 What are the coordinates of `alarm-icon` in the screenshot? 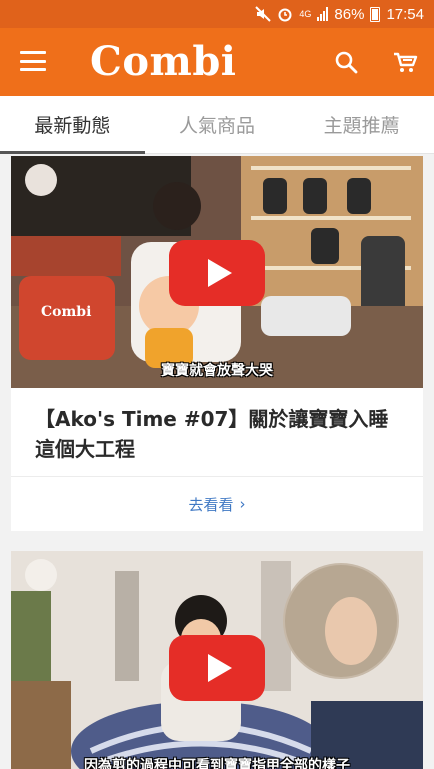 It's located at (285, 14).